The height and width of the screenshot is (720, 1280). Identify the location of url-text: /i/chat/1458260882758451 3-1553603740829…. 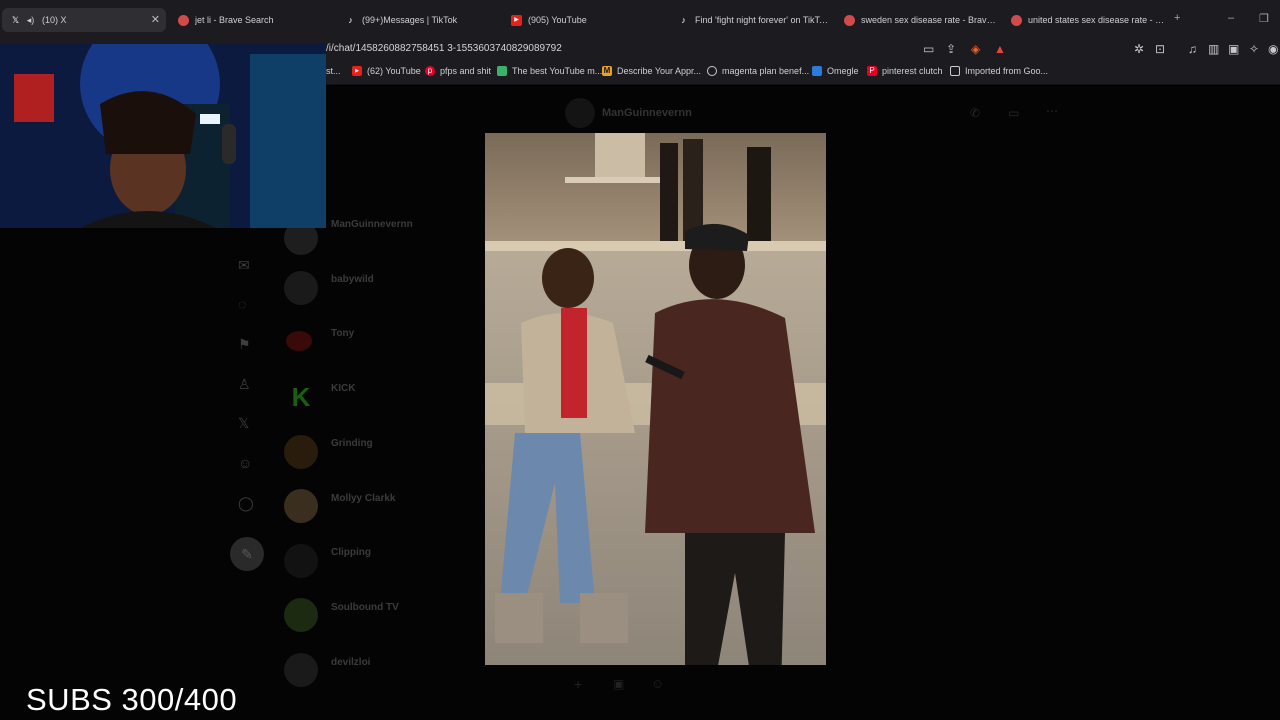
(444, 48).